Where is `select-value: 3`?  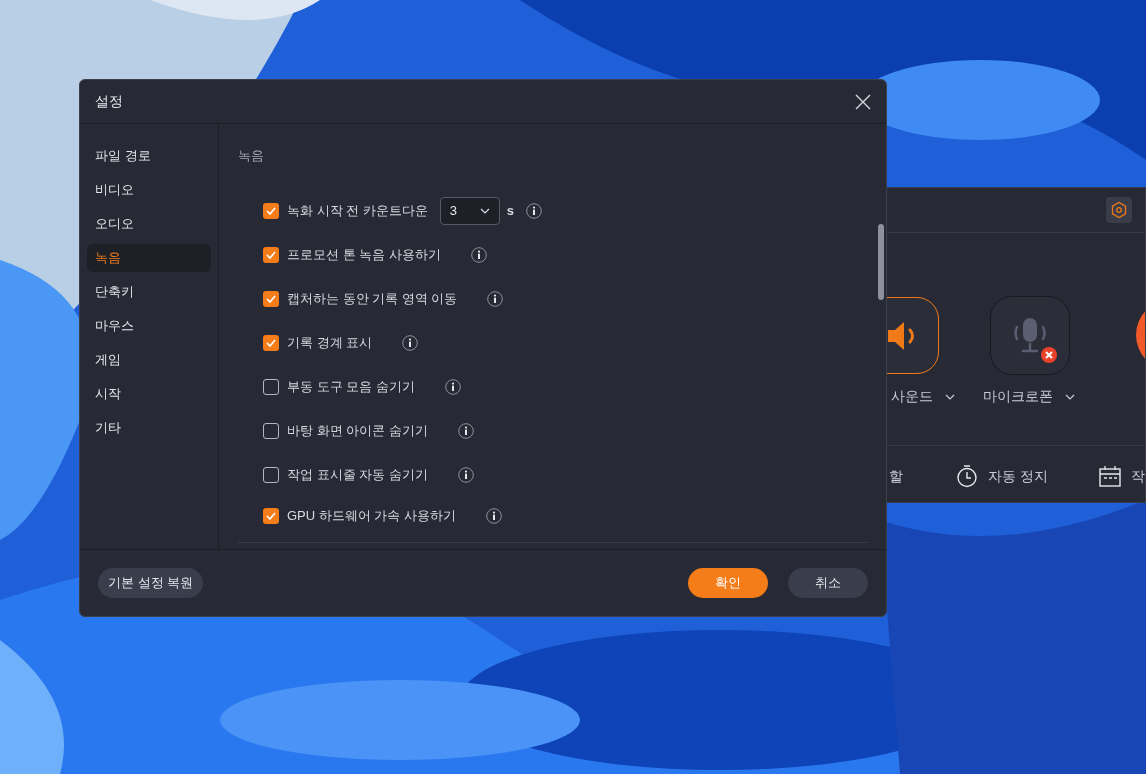
select-value: 3 is located at coordinates (453, 210).